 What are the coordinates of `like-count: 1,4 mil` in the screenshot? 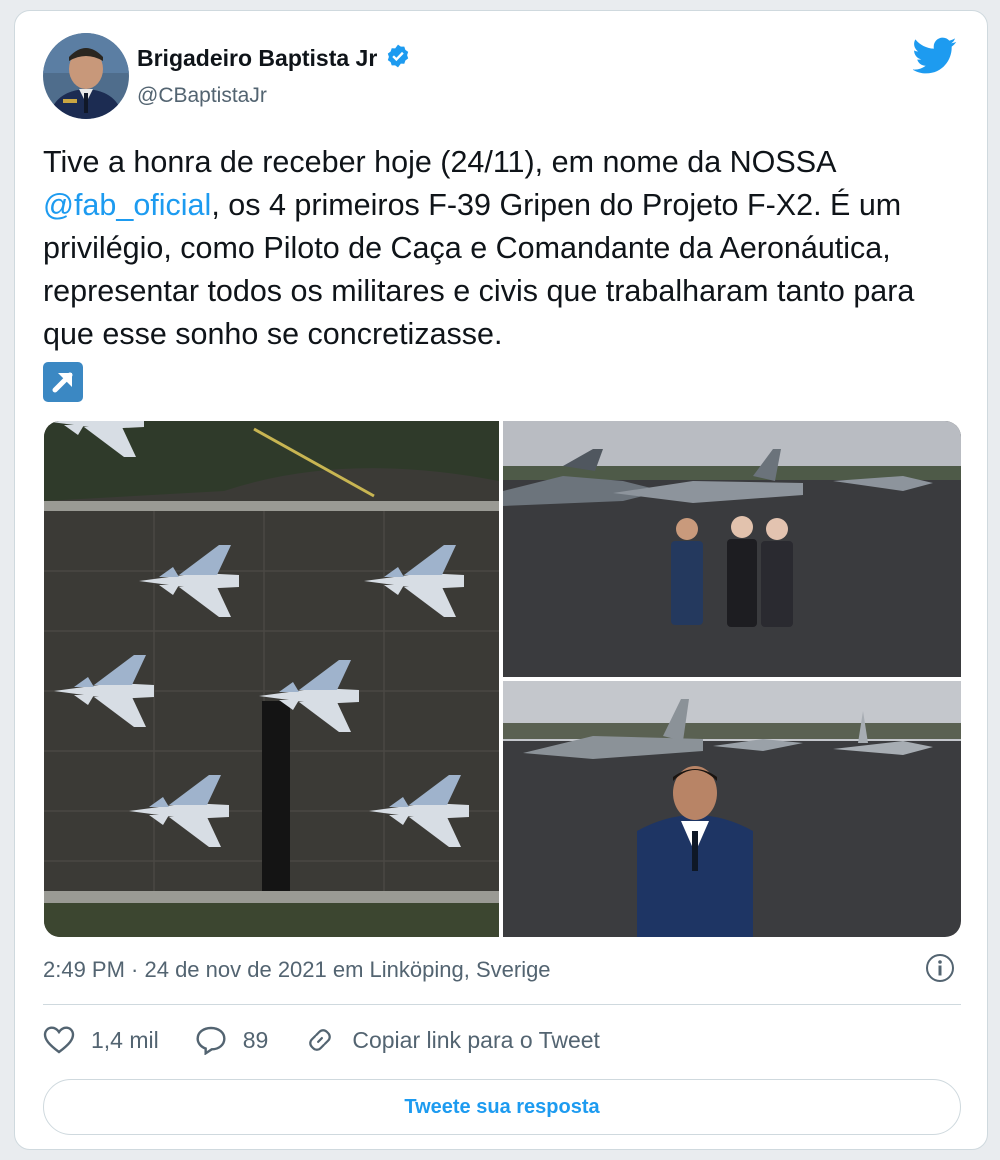 It's located at (125, 1039).